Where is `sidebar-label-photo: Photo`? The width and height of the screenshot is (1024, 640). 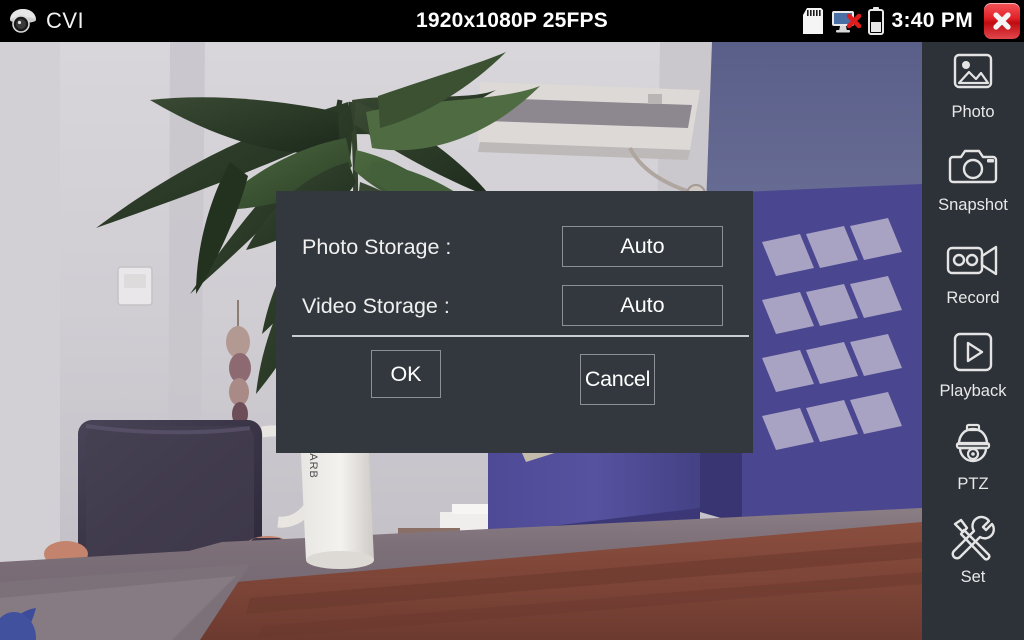
sidebar-label-photo: Photo is located at coordinates (973, 112).